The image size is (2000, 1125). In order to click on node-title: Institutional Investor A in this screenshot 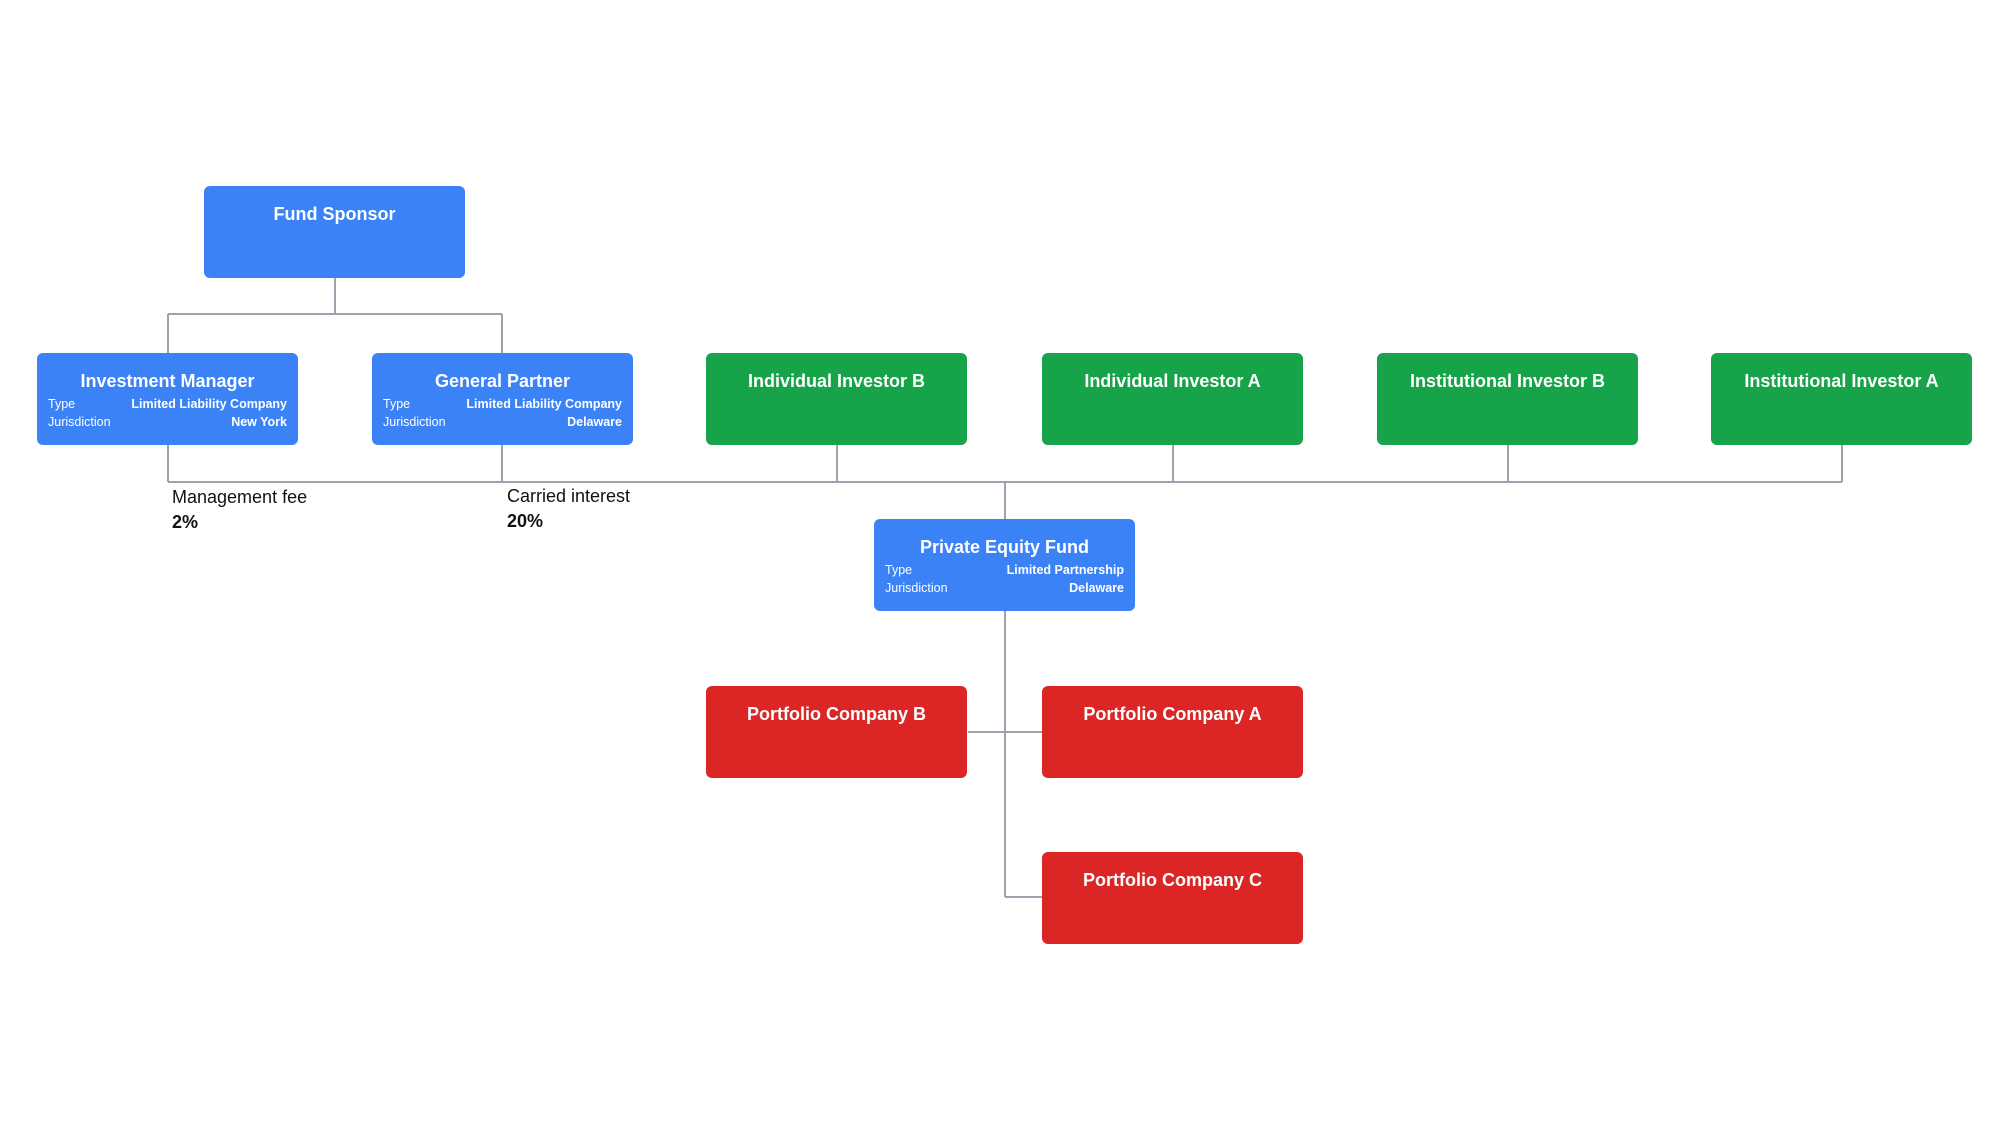, I will do `click(1841, 381)`.